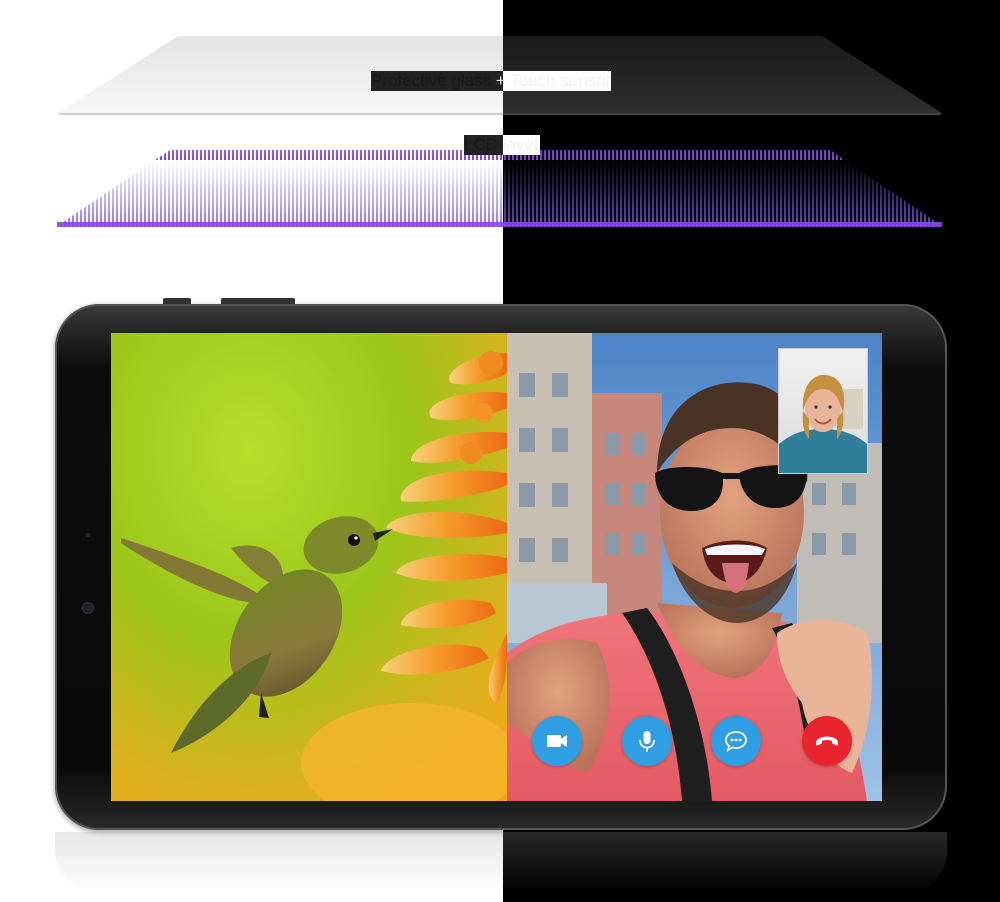  I want to click on light-sensor, so click(88, 535).